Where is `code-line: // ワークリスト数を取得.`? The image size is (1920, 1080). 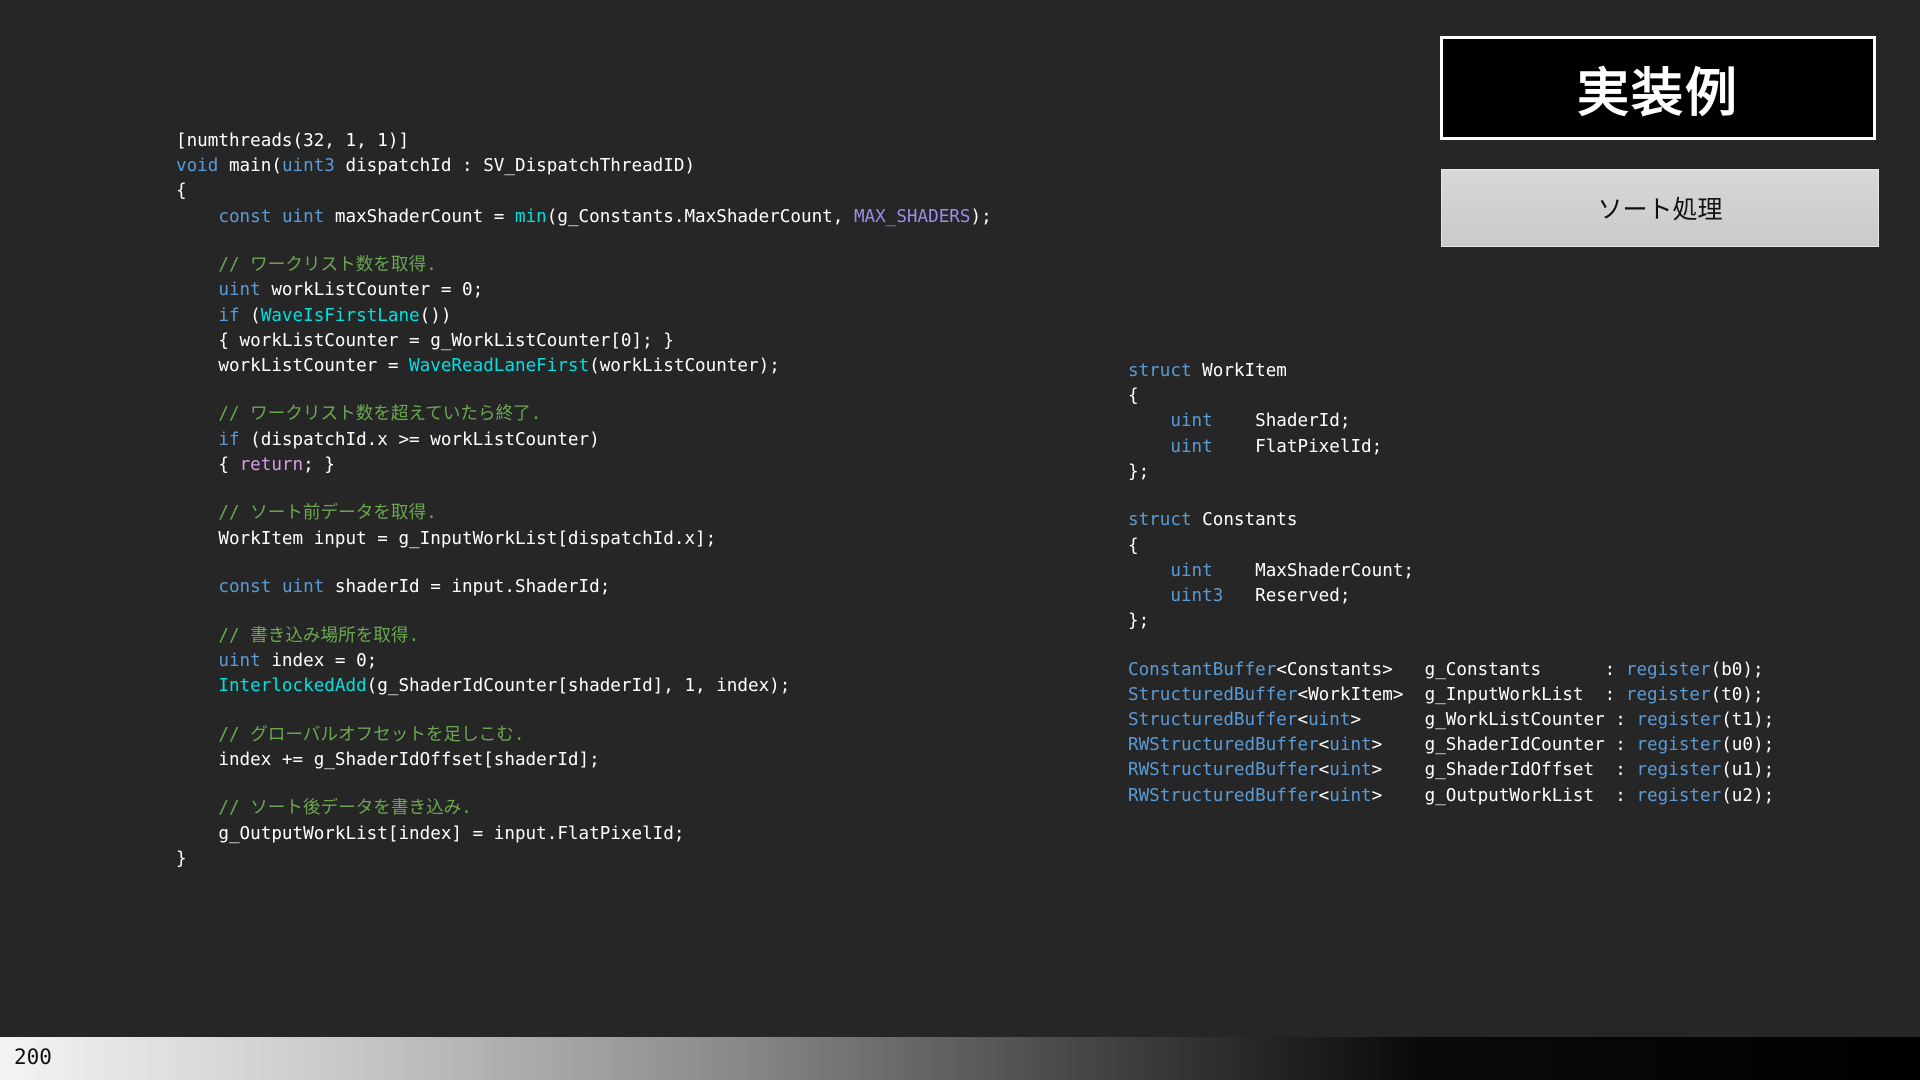
code-line: // ワークリスト数を取得. is located at coordinates (584, 265).